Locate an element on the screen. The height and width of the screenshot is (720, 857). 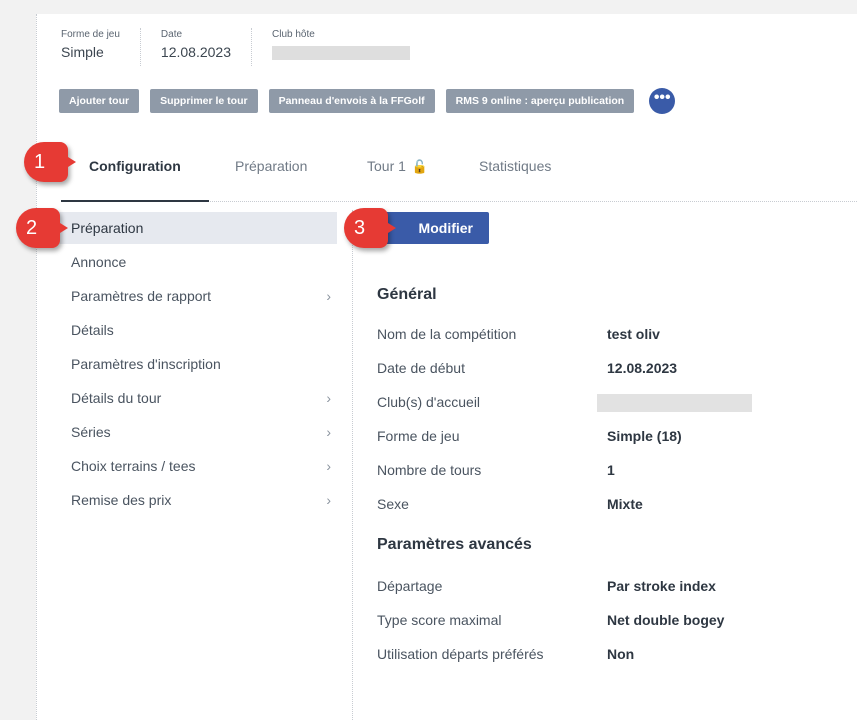
callout-number: 2 is located at coordinates (32, 228).